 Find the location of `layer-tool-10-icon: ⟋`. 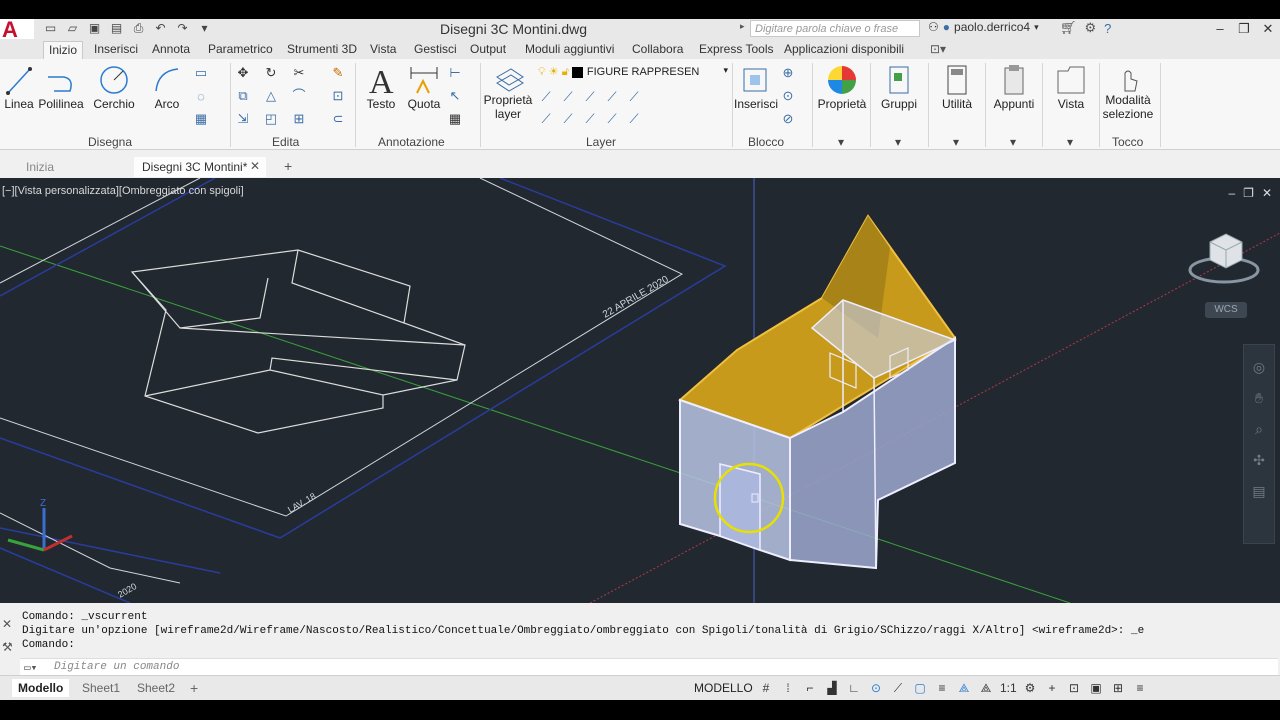

layer-tool-10-icon: ⟋ is located at coordinates (634, 119).